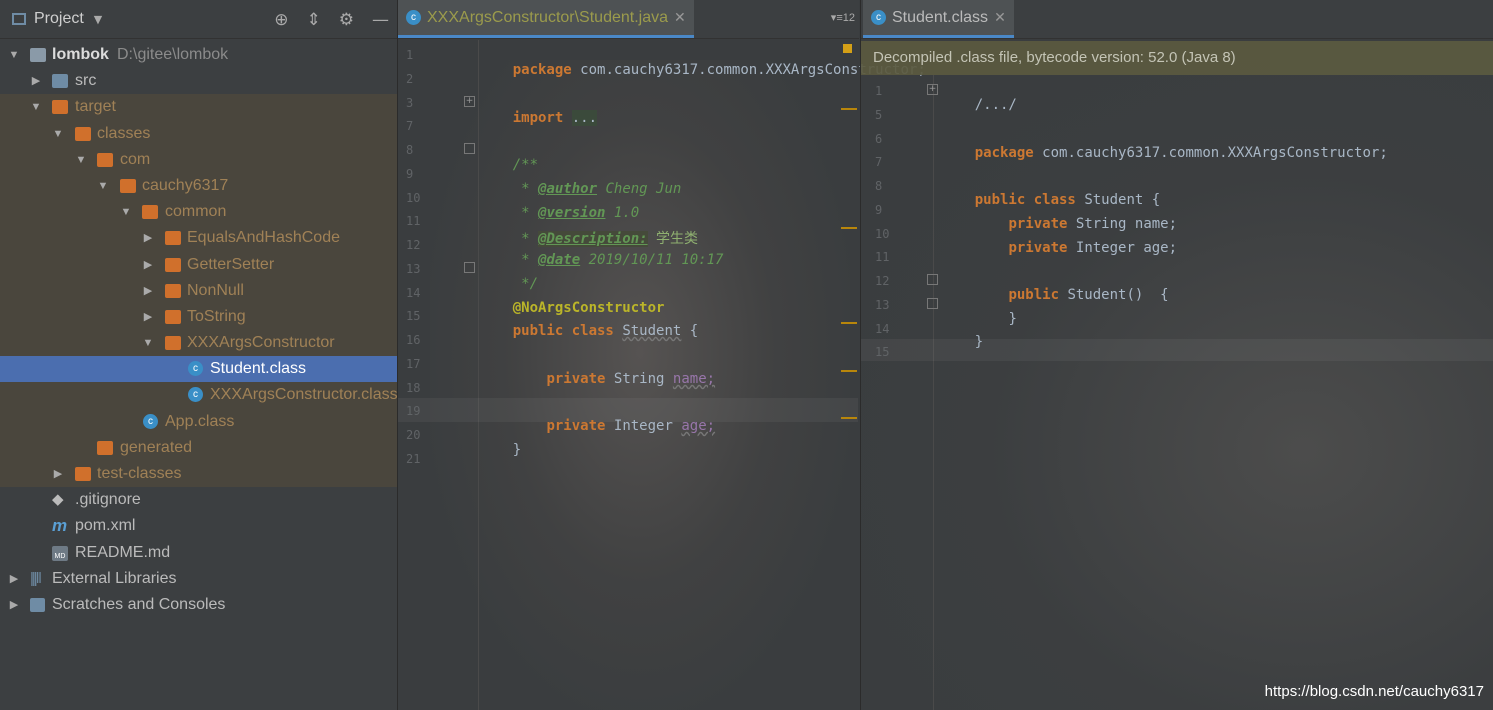 This screenshot has height=710, width=1493. What do you see at coordinates (198, 238) in the screenshot?
I see `tree-item-equalsandhashcode: ▶ EqualsAndHashCode` at bounding box center [198, 238].